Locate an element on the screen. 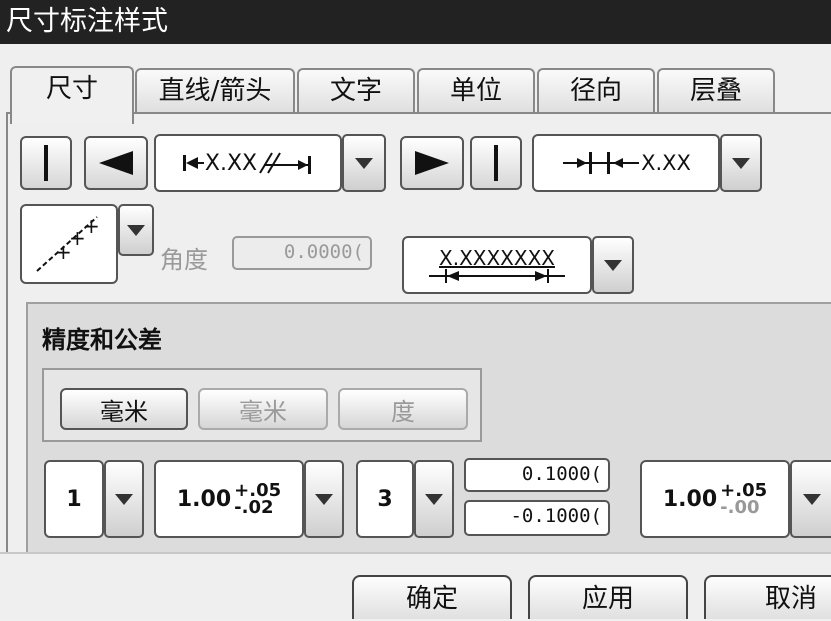 This screenshot has width=831, height=621. secondary-tolerance-lower: -.00 is located at coordinates (740, 507).